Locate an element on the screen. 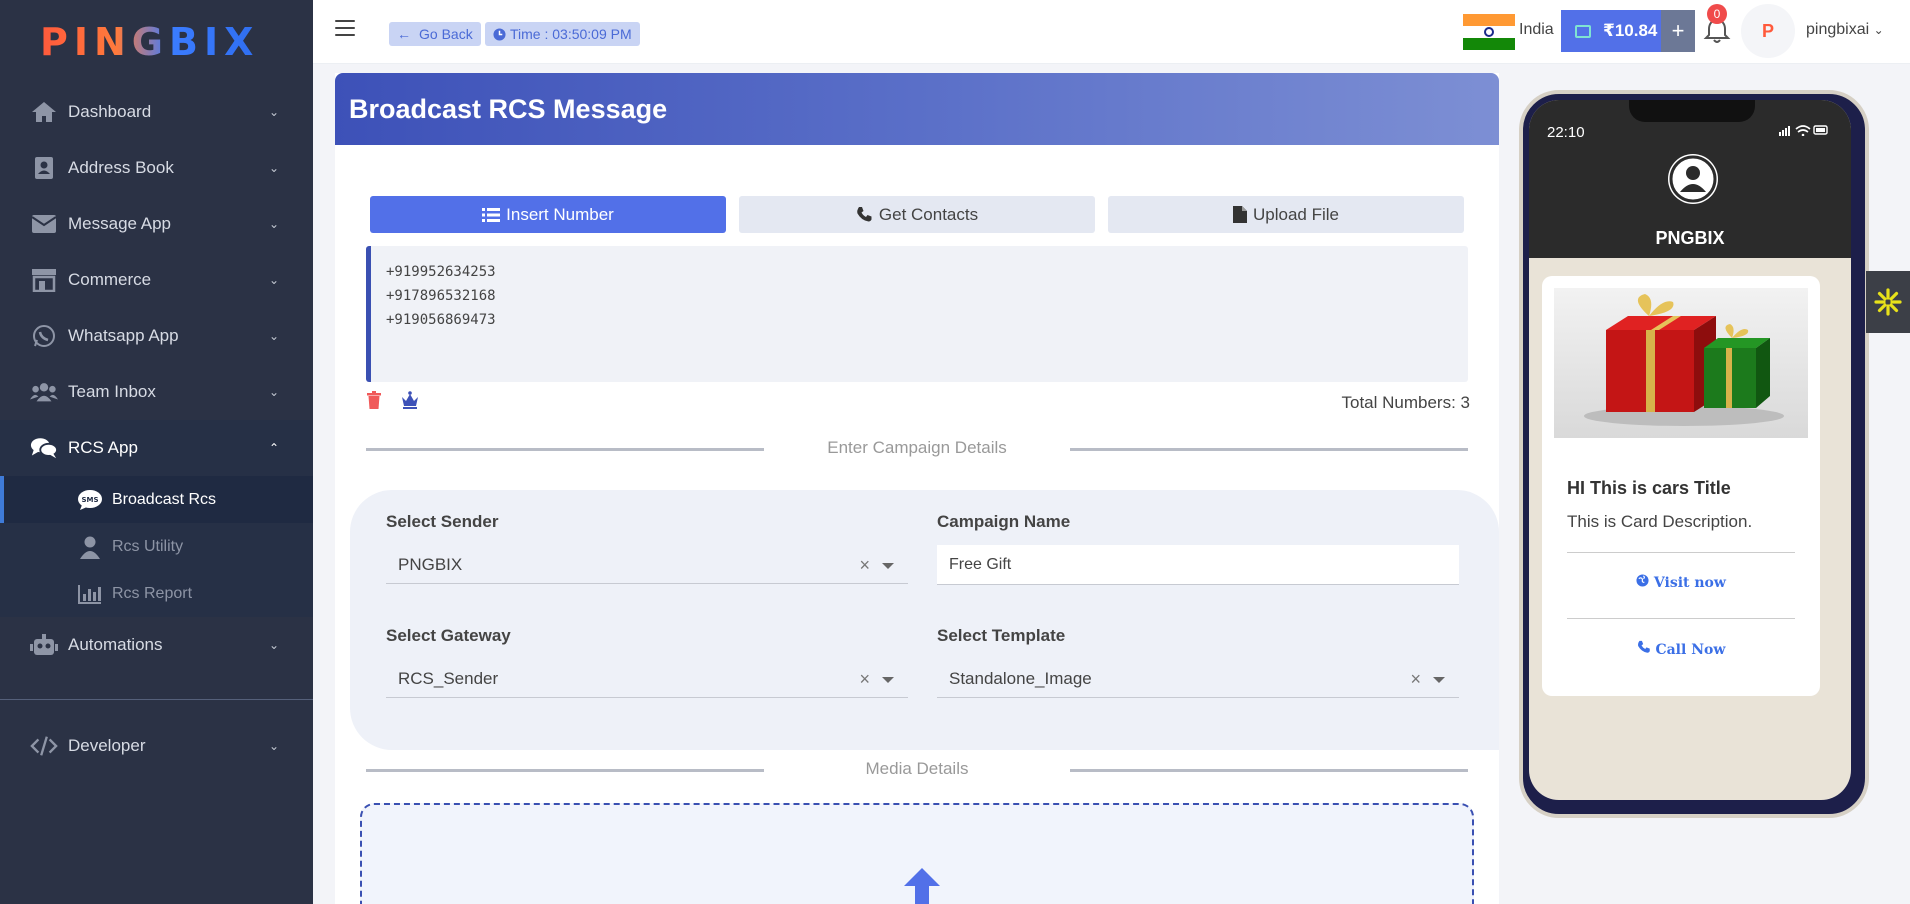 This screenshot has height=904, width=1910. call-now-button: Call Now is located at coordinates (1681, 649).